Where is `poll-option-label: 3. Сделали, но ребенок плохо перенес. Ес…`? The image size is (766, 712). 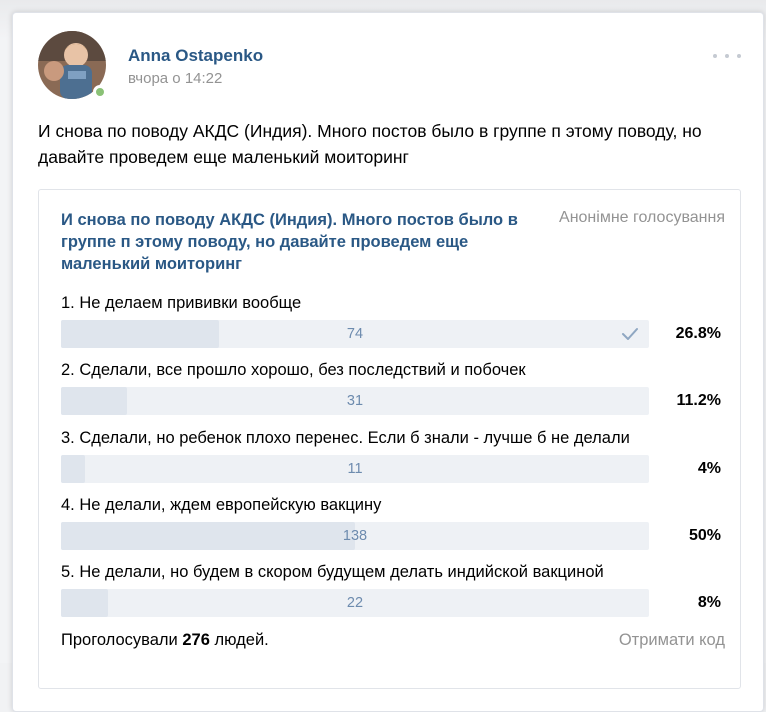 poll-option-label: 3. Сделали, но ребенок плохо перенес. Ес… is located at coordinates (345, 438).